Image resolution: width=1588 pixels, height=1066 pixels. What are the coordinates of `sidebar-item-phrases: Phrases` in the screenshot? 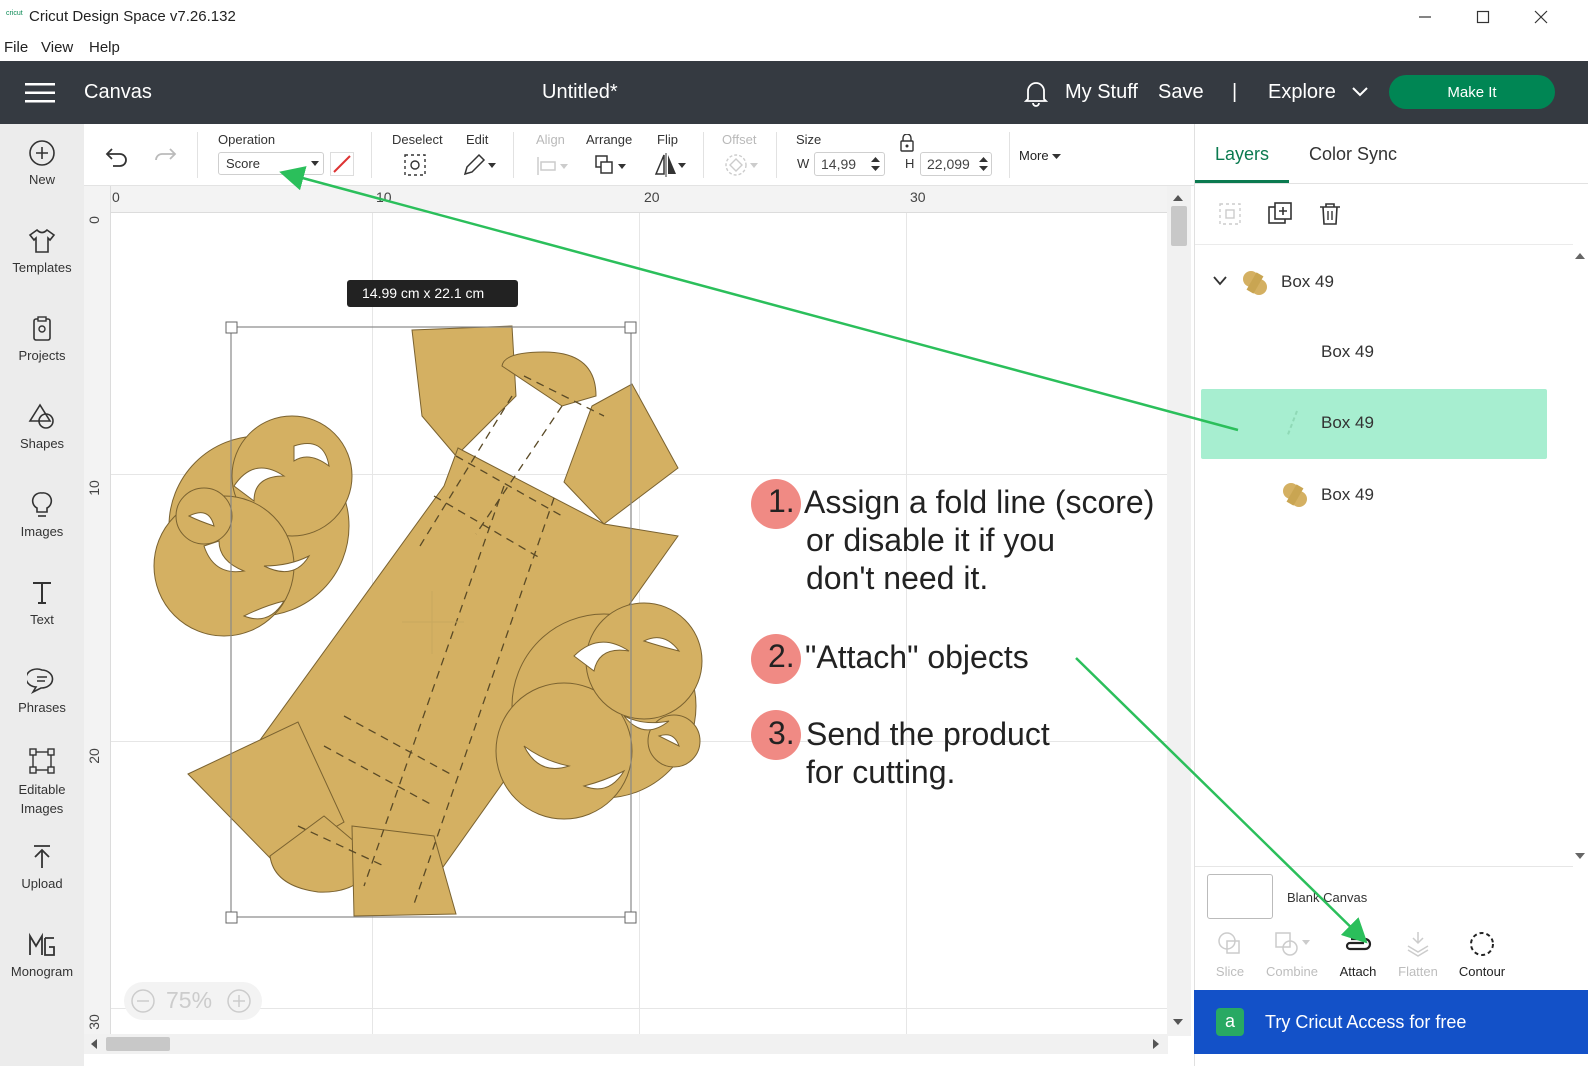 It's located at (42, 690).